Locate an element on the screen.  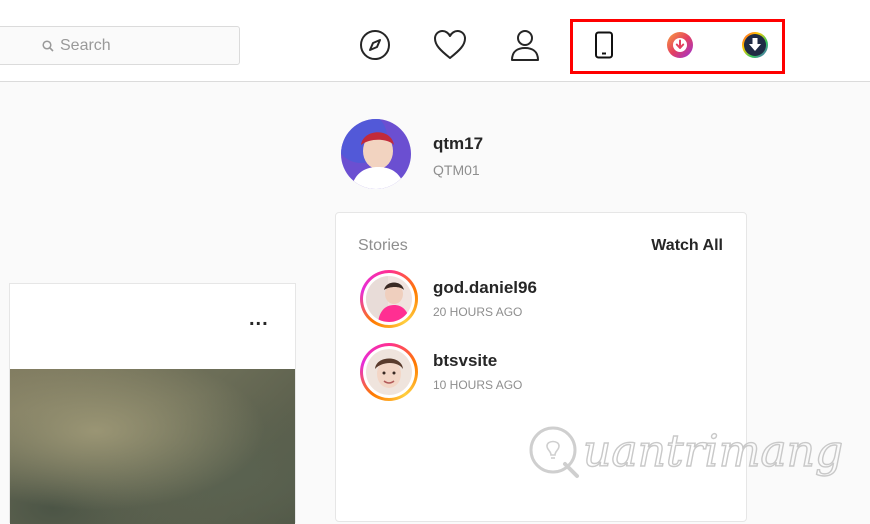
mobile-phone-icon is located at coordinates (604, 45).